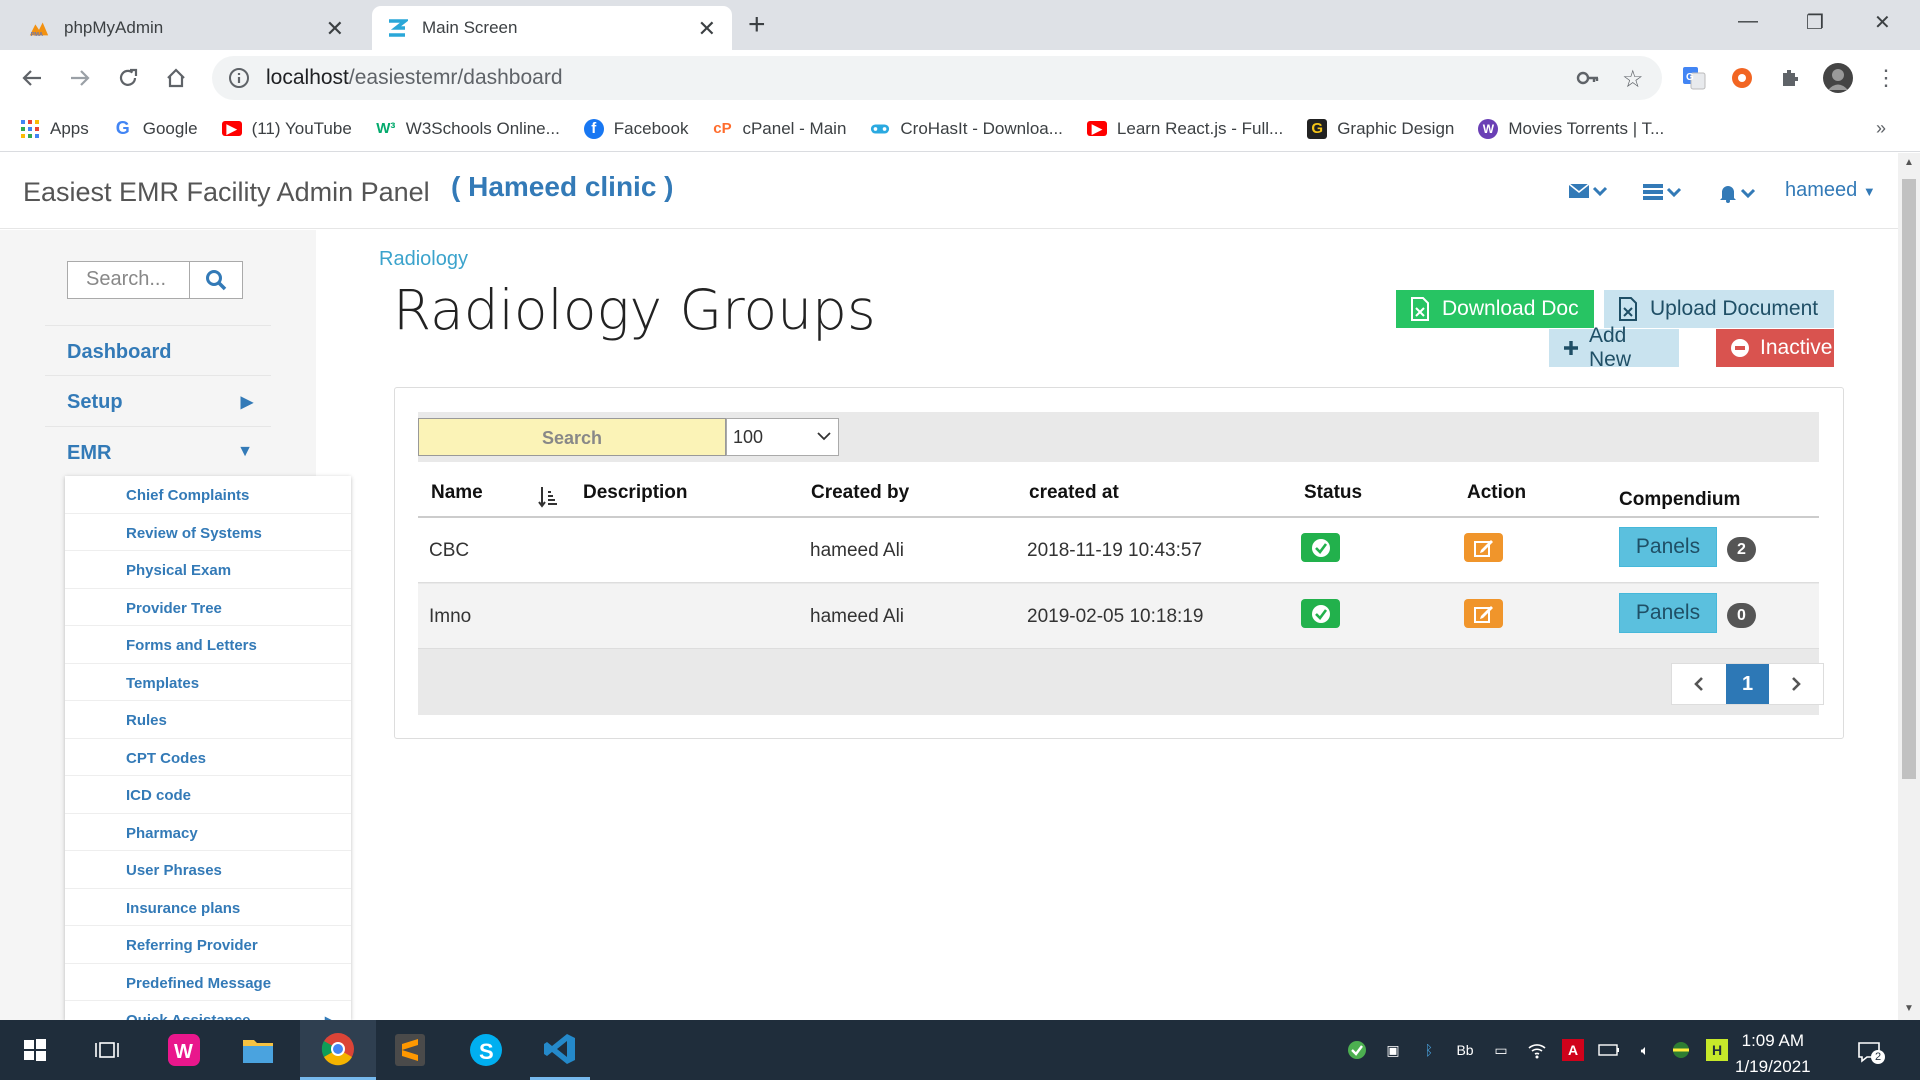 This screenshot has height=1080, width=1920. What do you see at coordinates (1645, 1050) in the screenshot?
I see `volume-icon: 🔈︎` at bounding box center [1645, 1050].